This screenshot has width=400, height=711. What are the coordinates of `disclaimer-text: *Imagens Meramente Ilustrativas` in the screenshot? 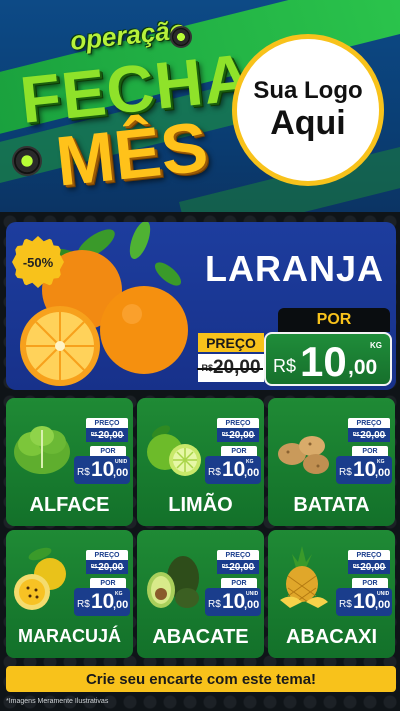 It's located at (57, 701).